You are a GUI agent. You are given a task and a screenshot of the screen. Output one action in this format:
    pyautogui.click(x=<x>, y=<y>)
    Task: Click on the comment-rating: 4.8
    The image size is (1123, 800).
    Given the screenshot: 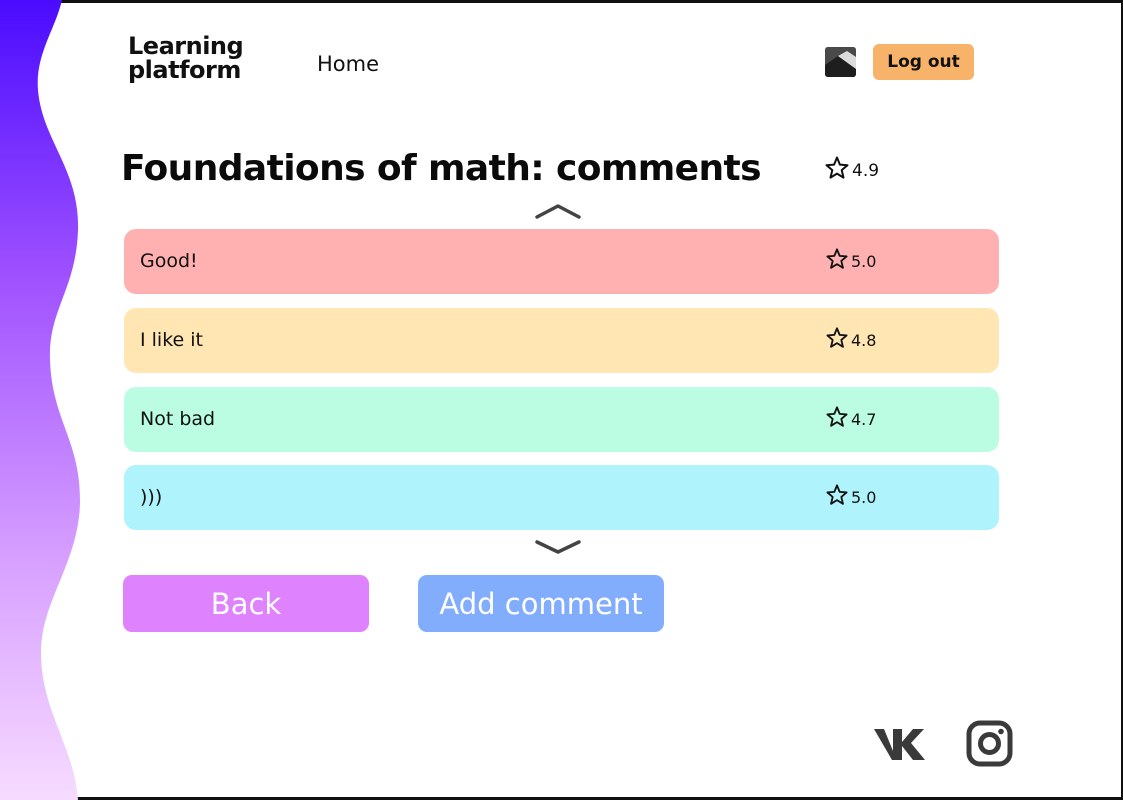 What is the action you would take?
    pyautogui.click(x=851, y=338)
    